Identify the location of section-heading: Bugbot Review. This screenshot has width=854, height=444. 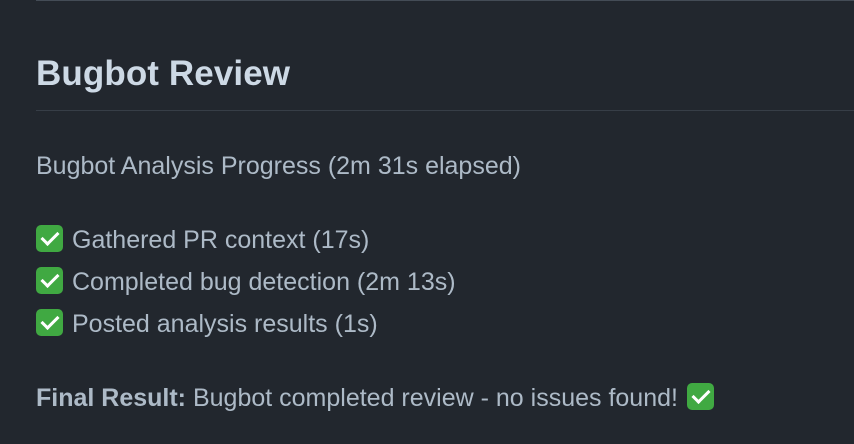
(163, 73).